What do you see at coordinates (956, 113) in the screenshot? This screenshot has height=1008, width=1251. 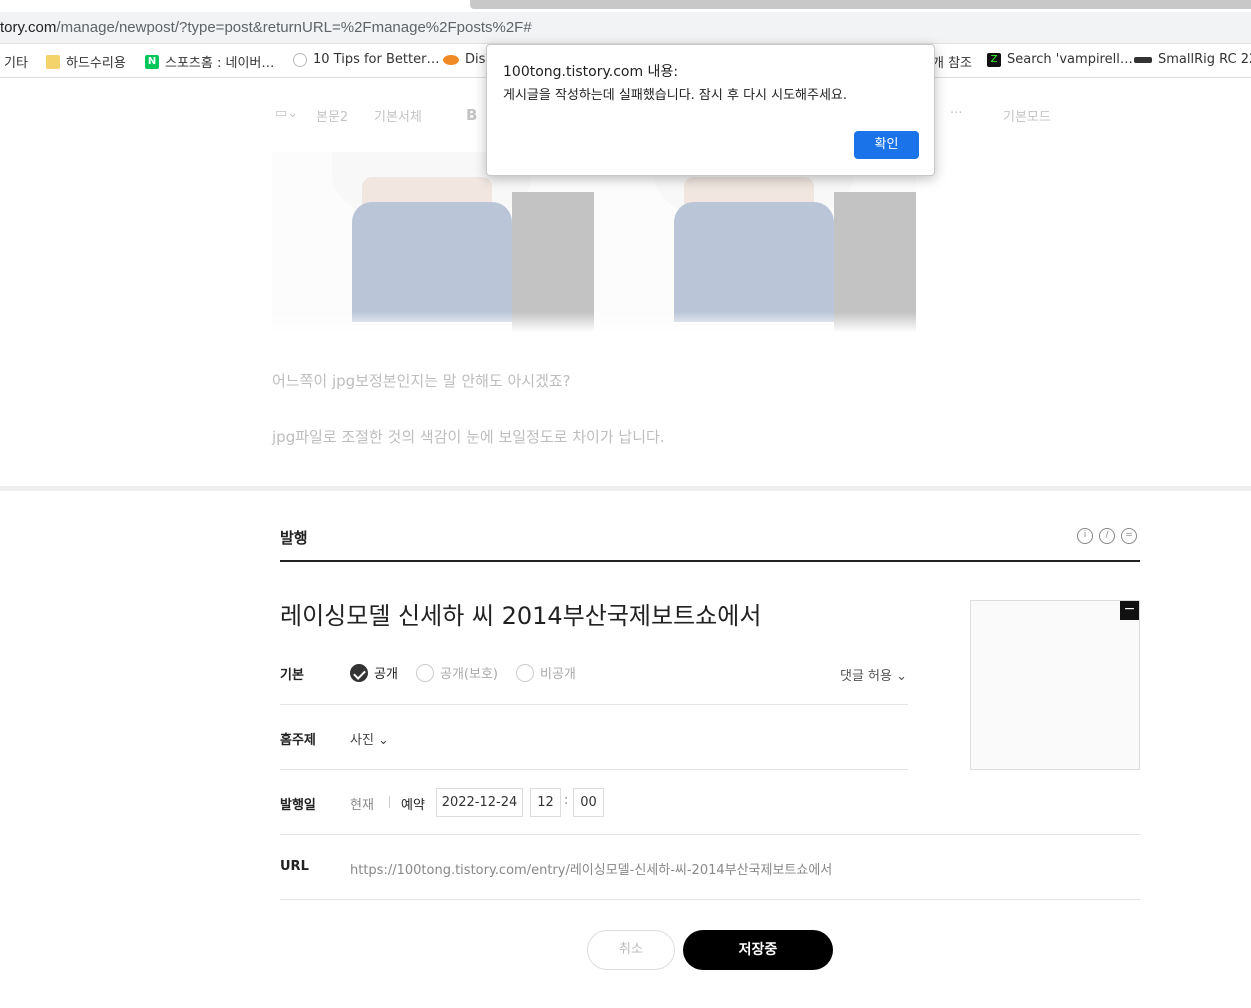 I see `more-icon: ···` at bounding box center [956, 113].